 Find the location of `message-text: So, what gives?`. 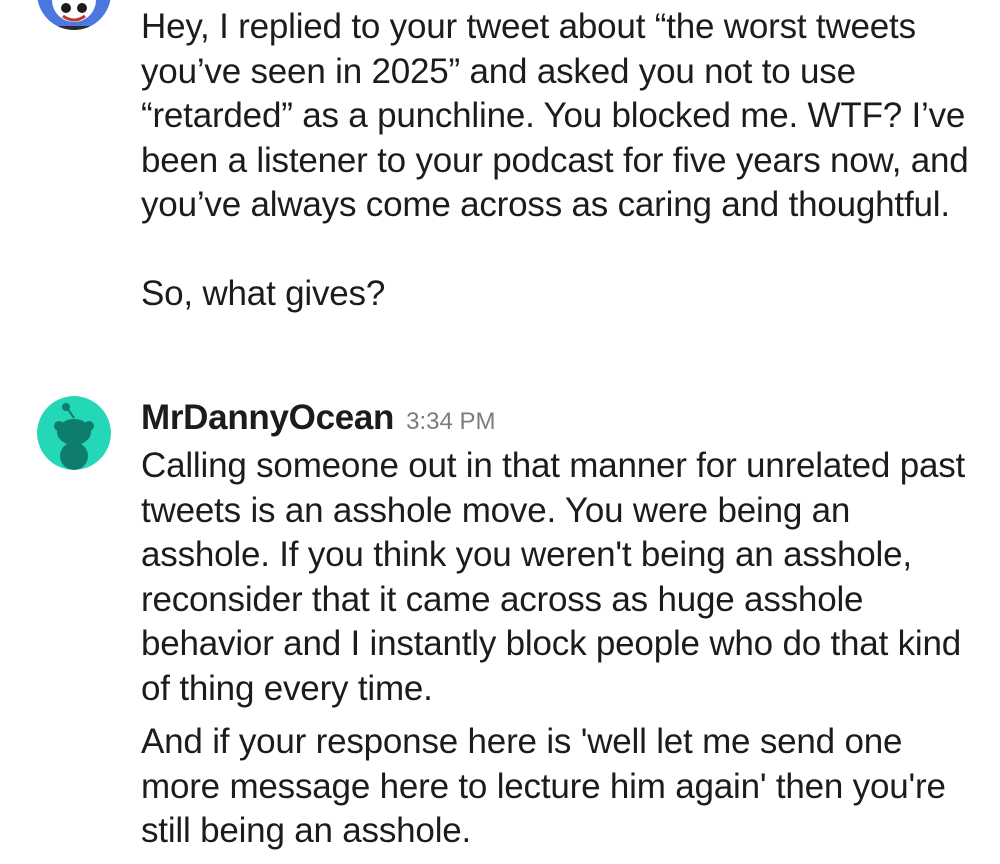

message-text: So, what gives? is located at coordinates (263, 293).